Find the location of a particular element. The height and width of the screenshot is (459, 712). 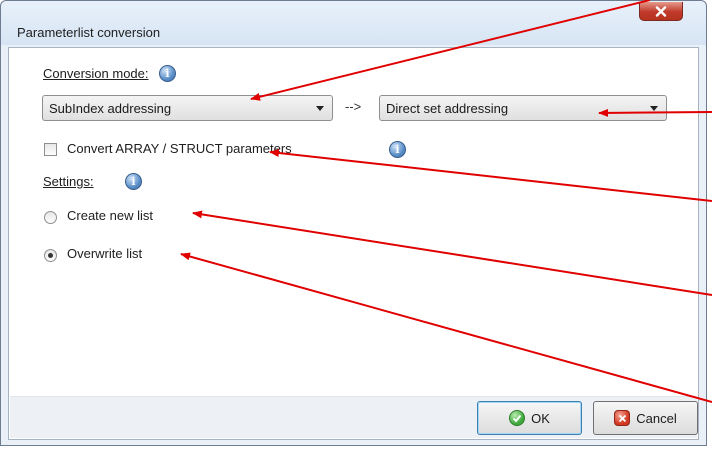

radio-selected-dot is located at coordinates (50, 255).